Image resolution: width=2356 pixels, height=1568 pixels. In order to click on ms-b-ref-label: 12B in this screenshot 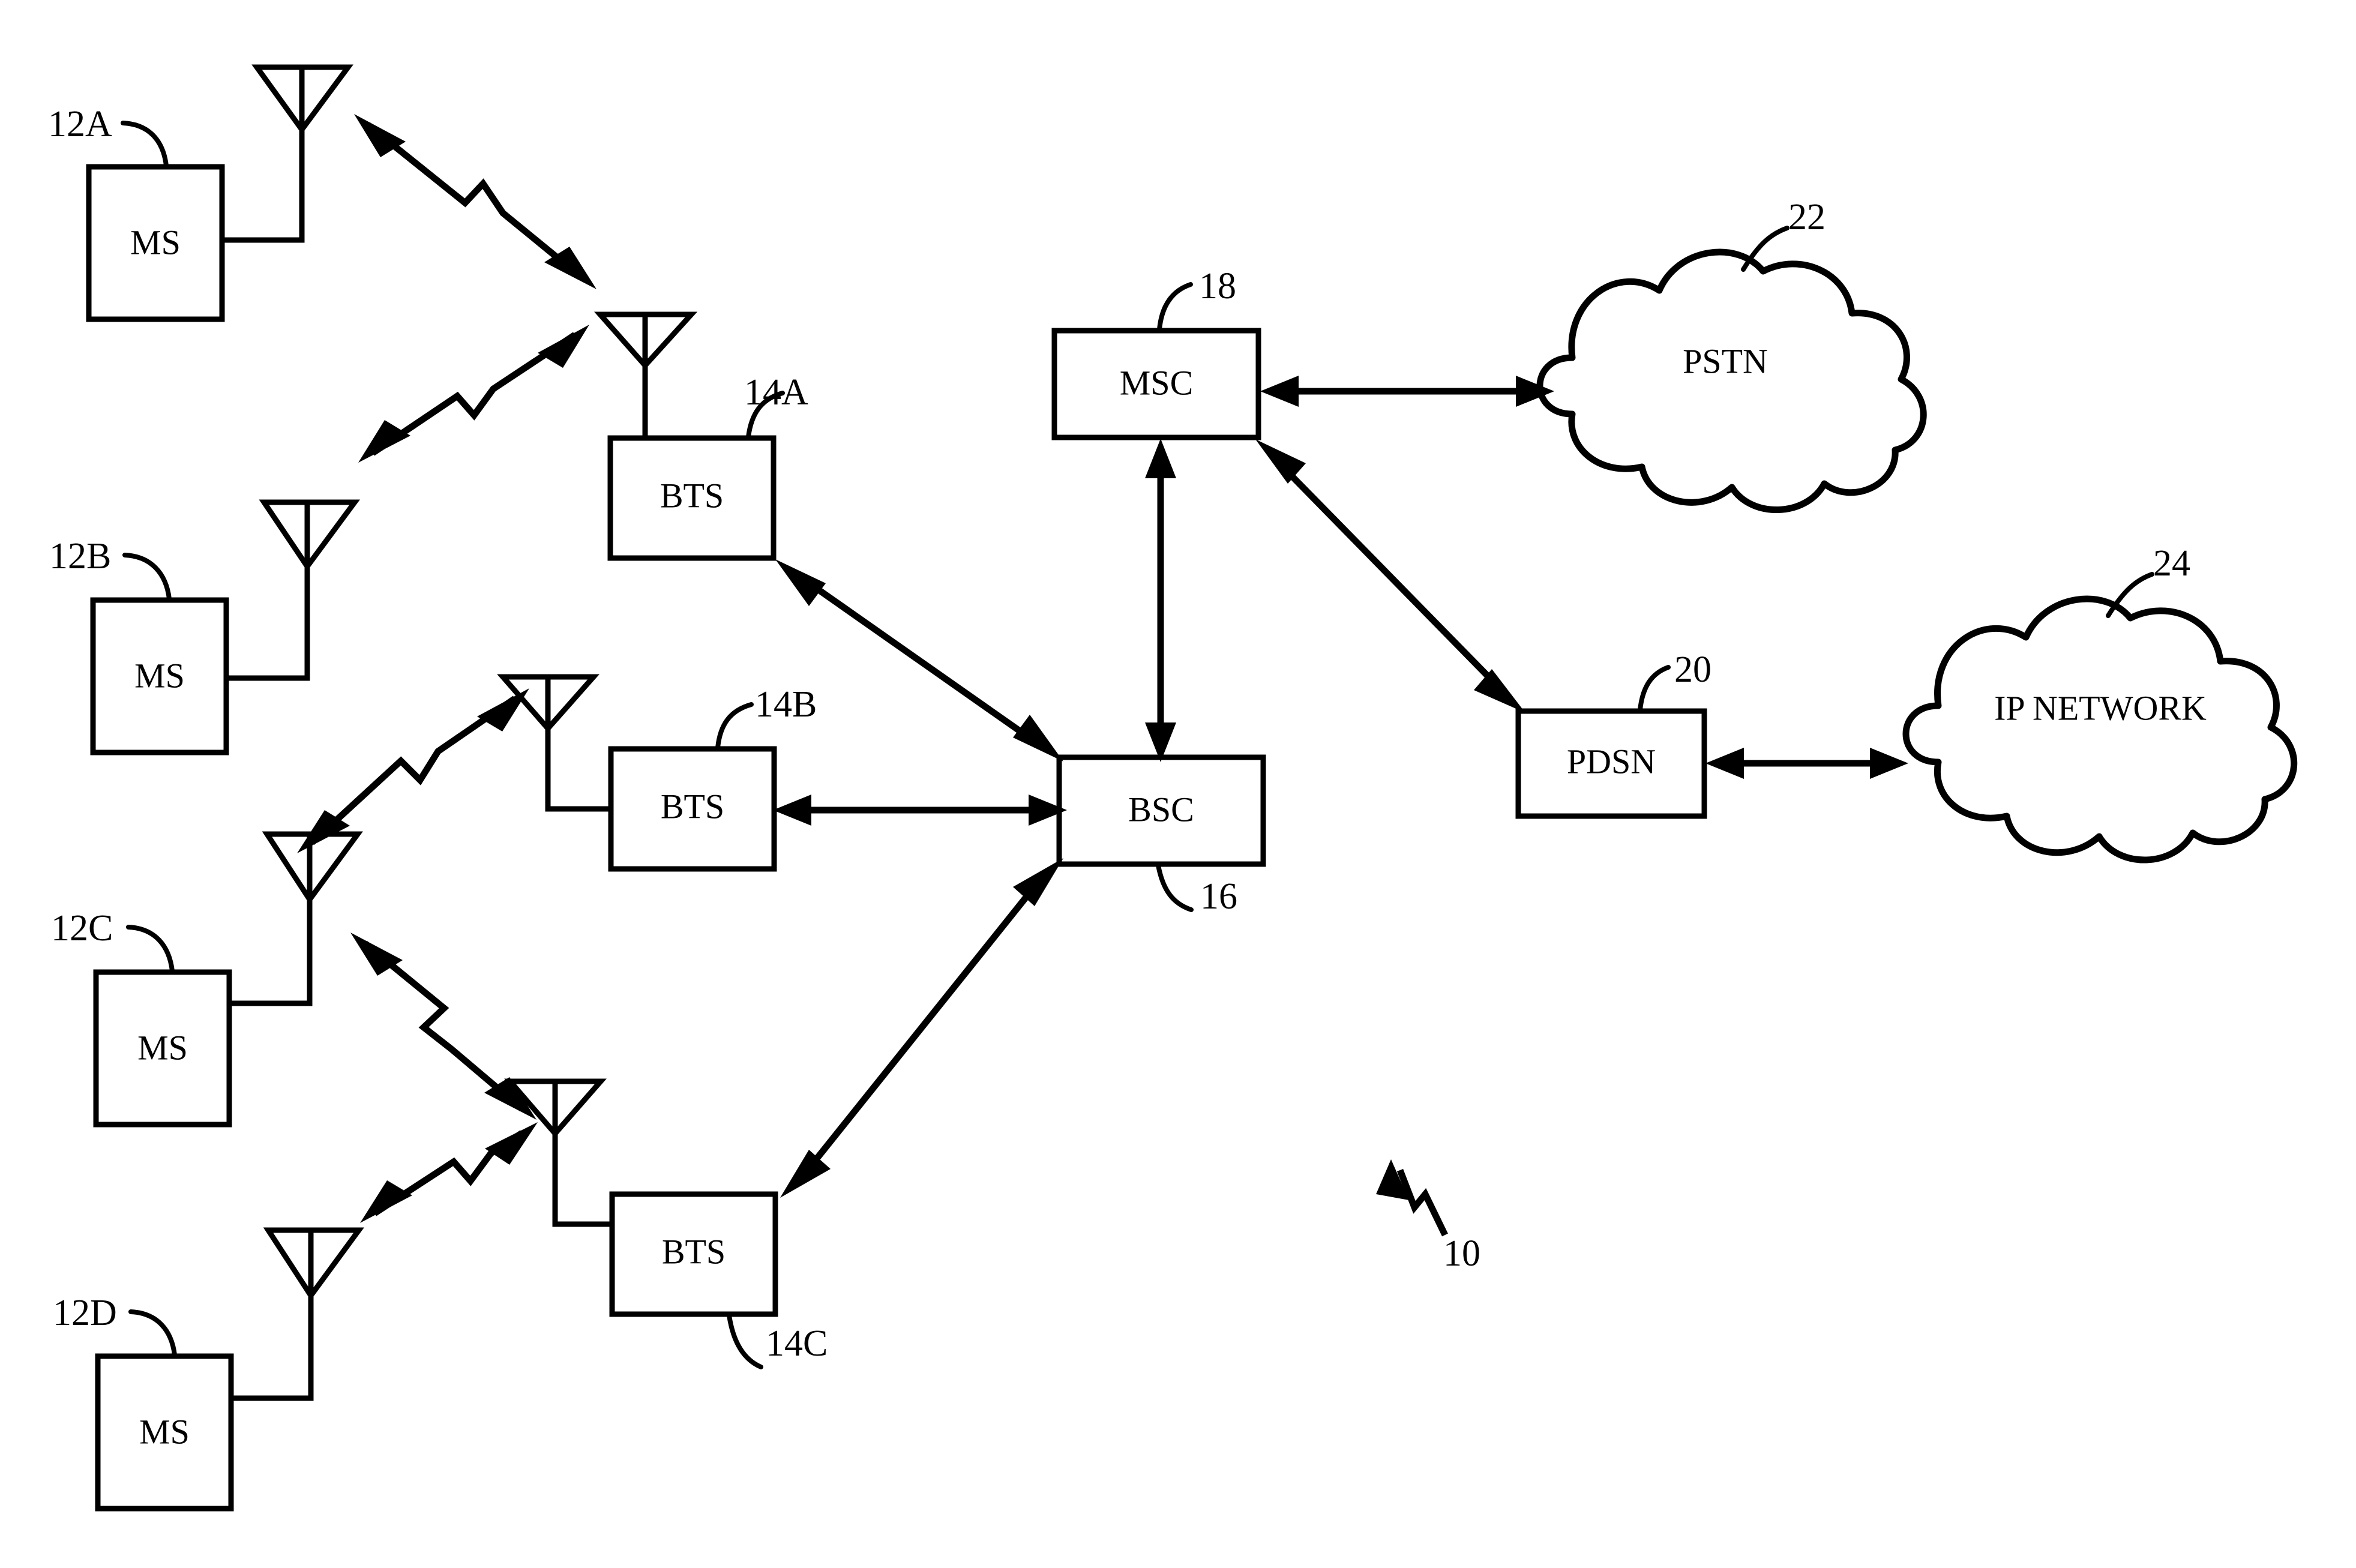, I will do `click(80, 556)`.